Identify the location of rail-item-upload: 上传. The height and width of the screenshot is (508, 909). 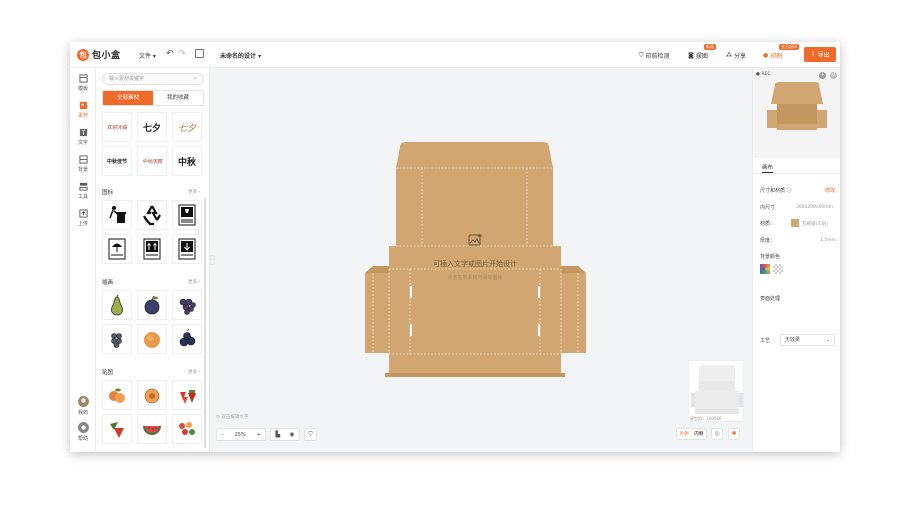
(83, 218).